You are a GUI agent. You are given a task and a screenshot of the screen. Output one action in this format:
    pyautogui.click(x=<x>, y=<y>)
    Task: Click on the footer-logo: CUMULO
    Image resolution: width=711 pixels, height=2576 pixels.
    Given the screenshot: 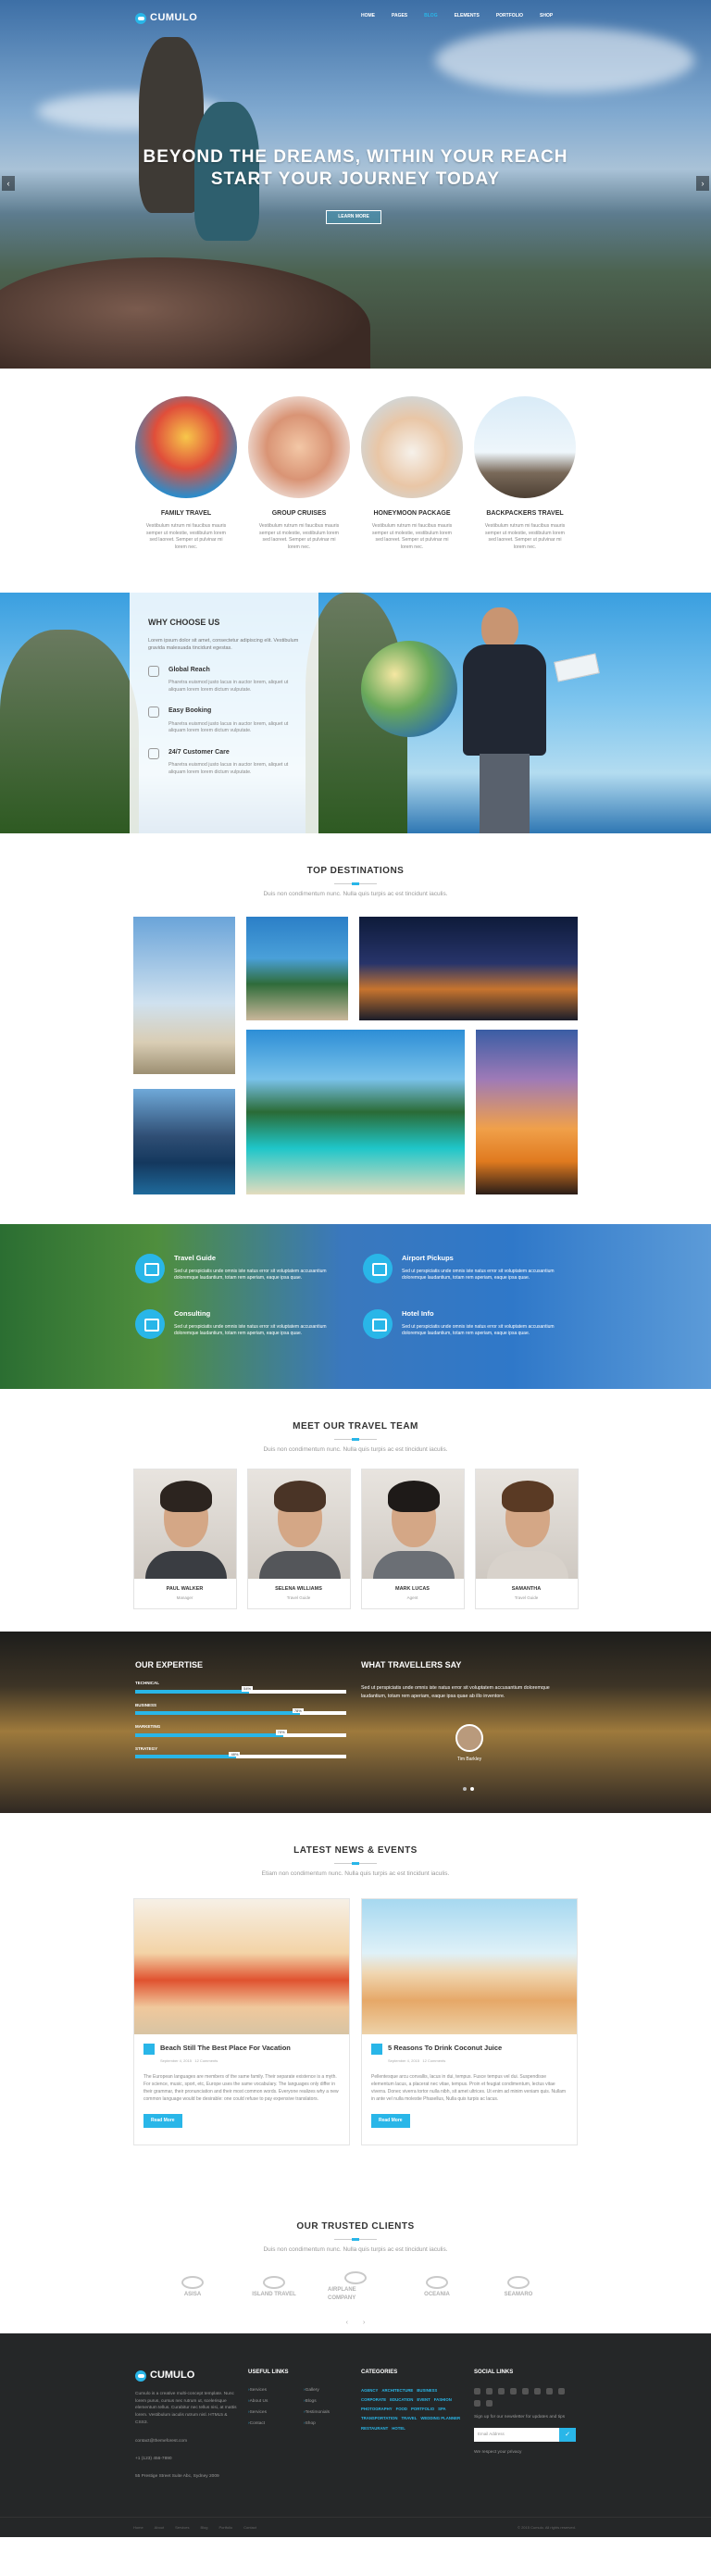 What is the action you would take?
    pyautogui.click(x=187, y=2376)
    